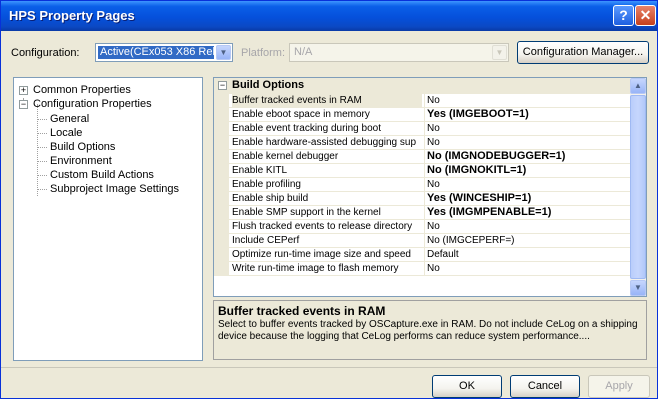  What do you see at coordinates (263, 53) in the screenshot?
I see `platform-label: Platform:` at bounding box center [263, 53].